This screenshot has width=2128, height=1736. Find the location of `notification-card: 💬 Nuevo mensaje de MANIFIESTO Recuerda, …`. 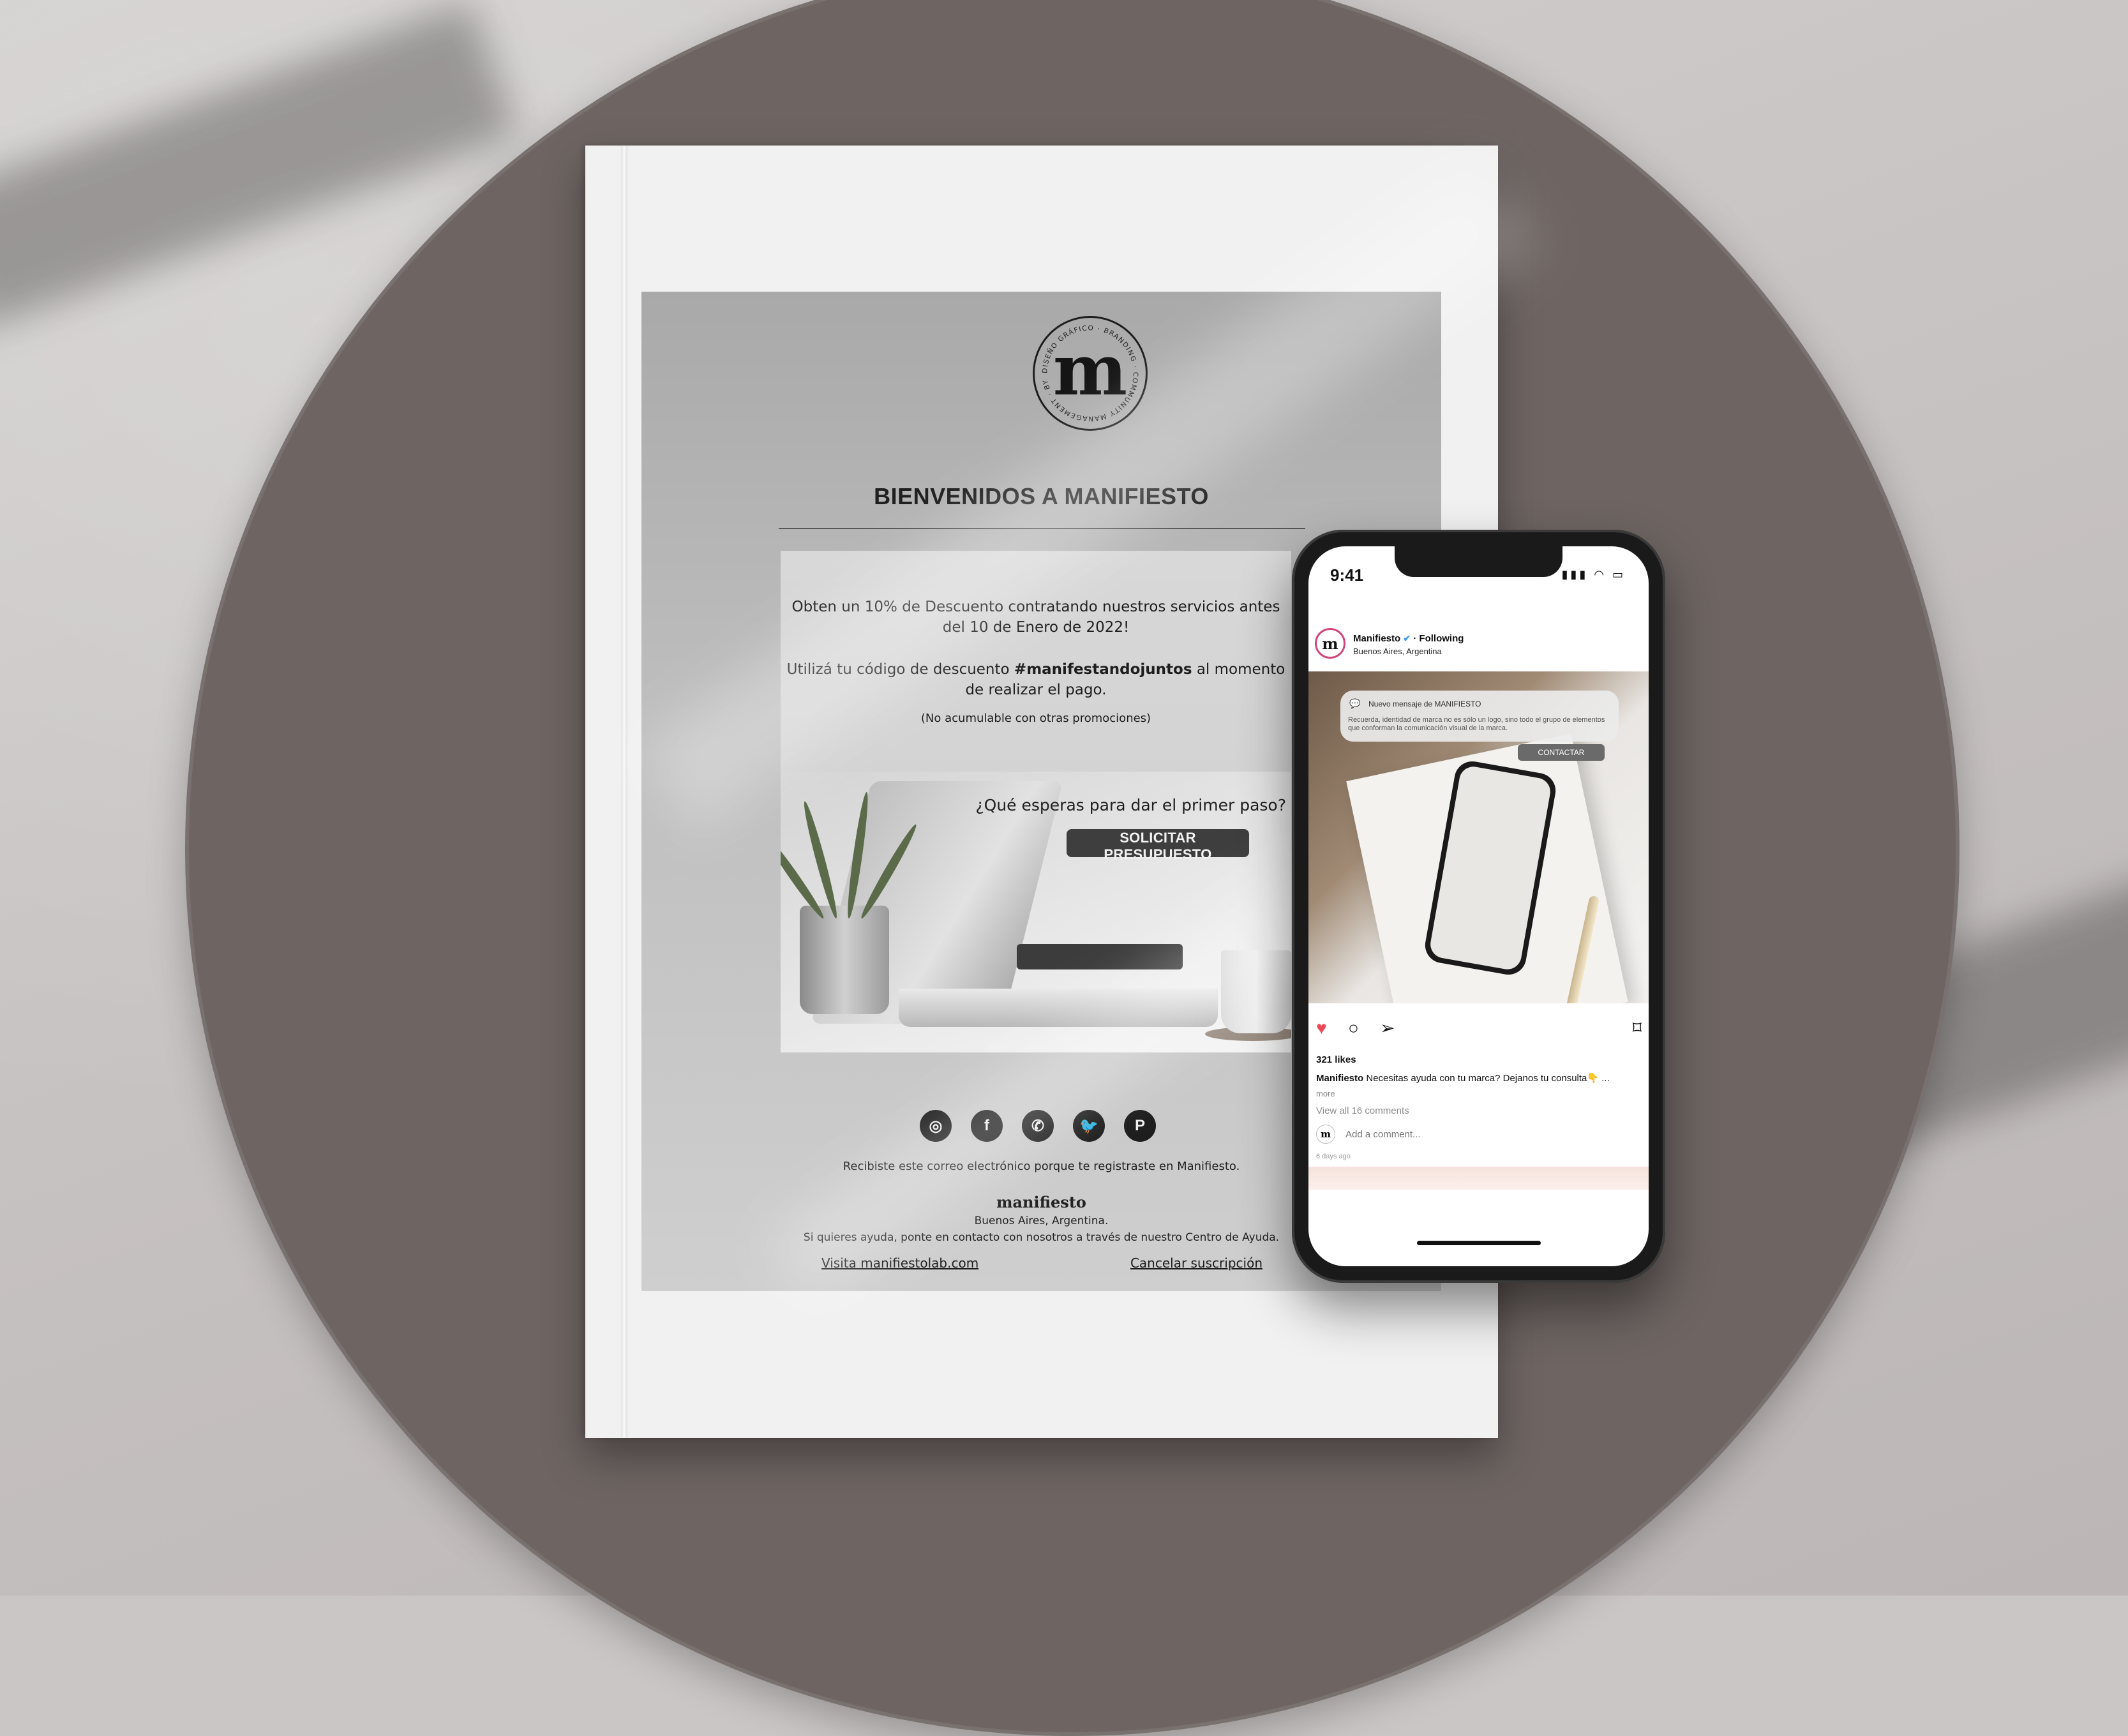

notification-card: 💬 Nuevo mensaje de MANIFIESTO Recuerda, … is located at coordinates (1479, 716).